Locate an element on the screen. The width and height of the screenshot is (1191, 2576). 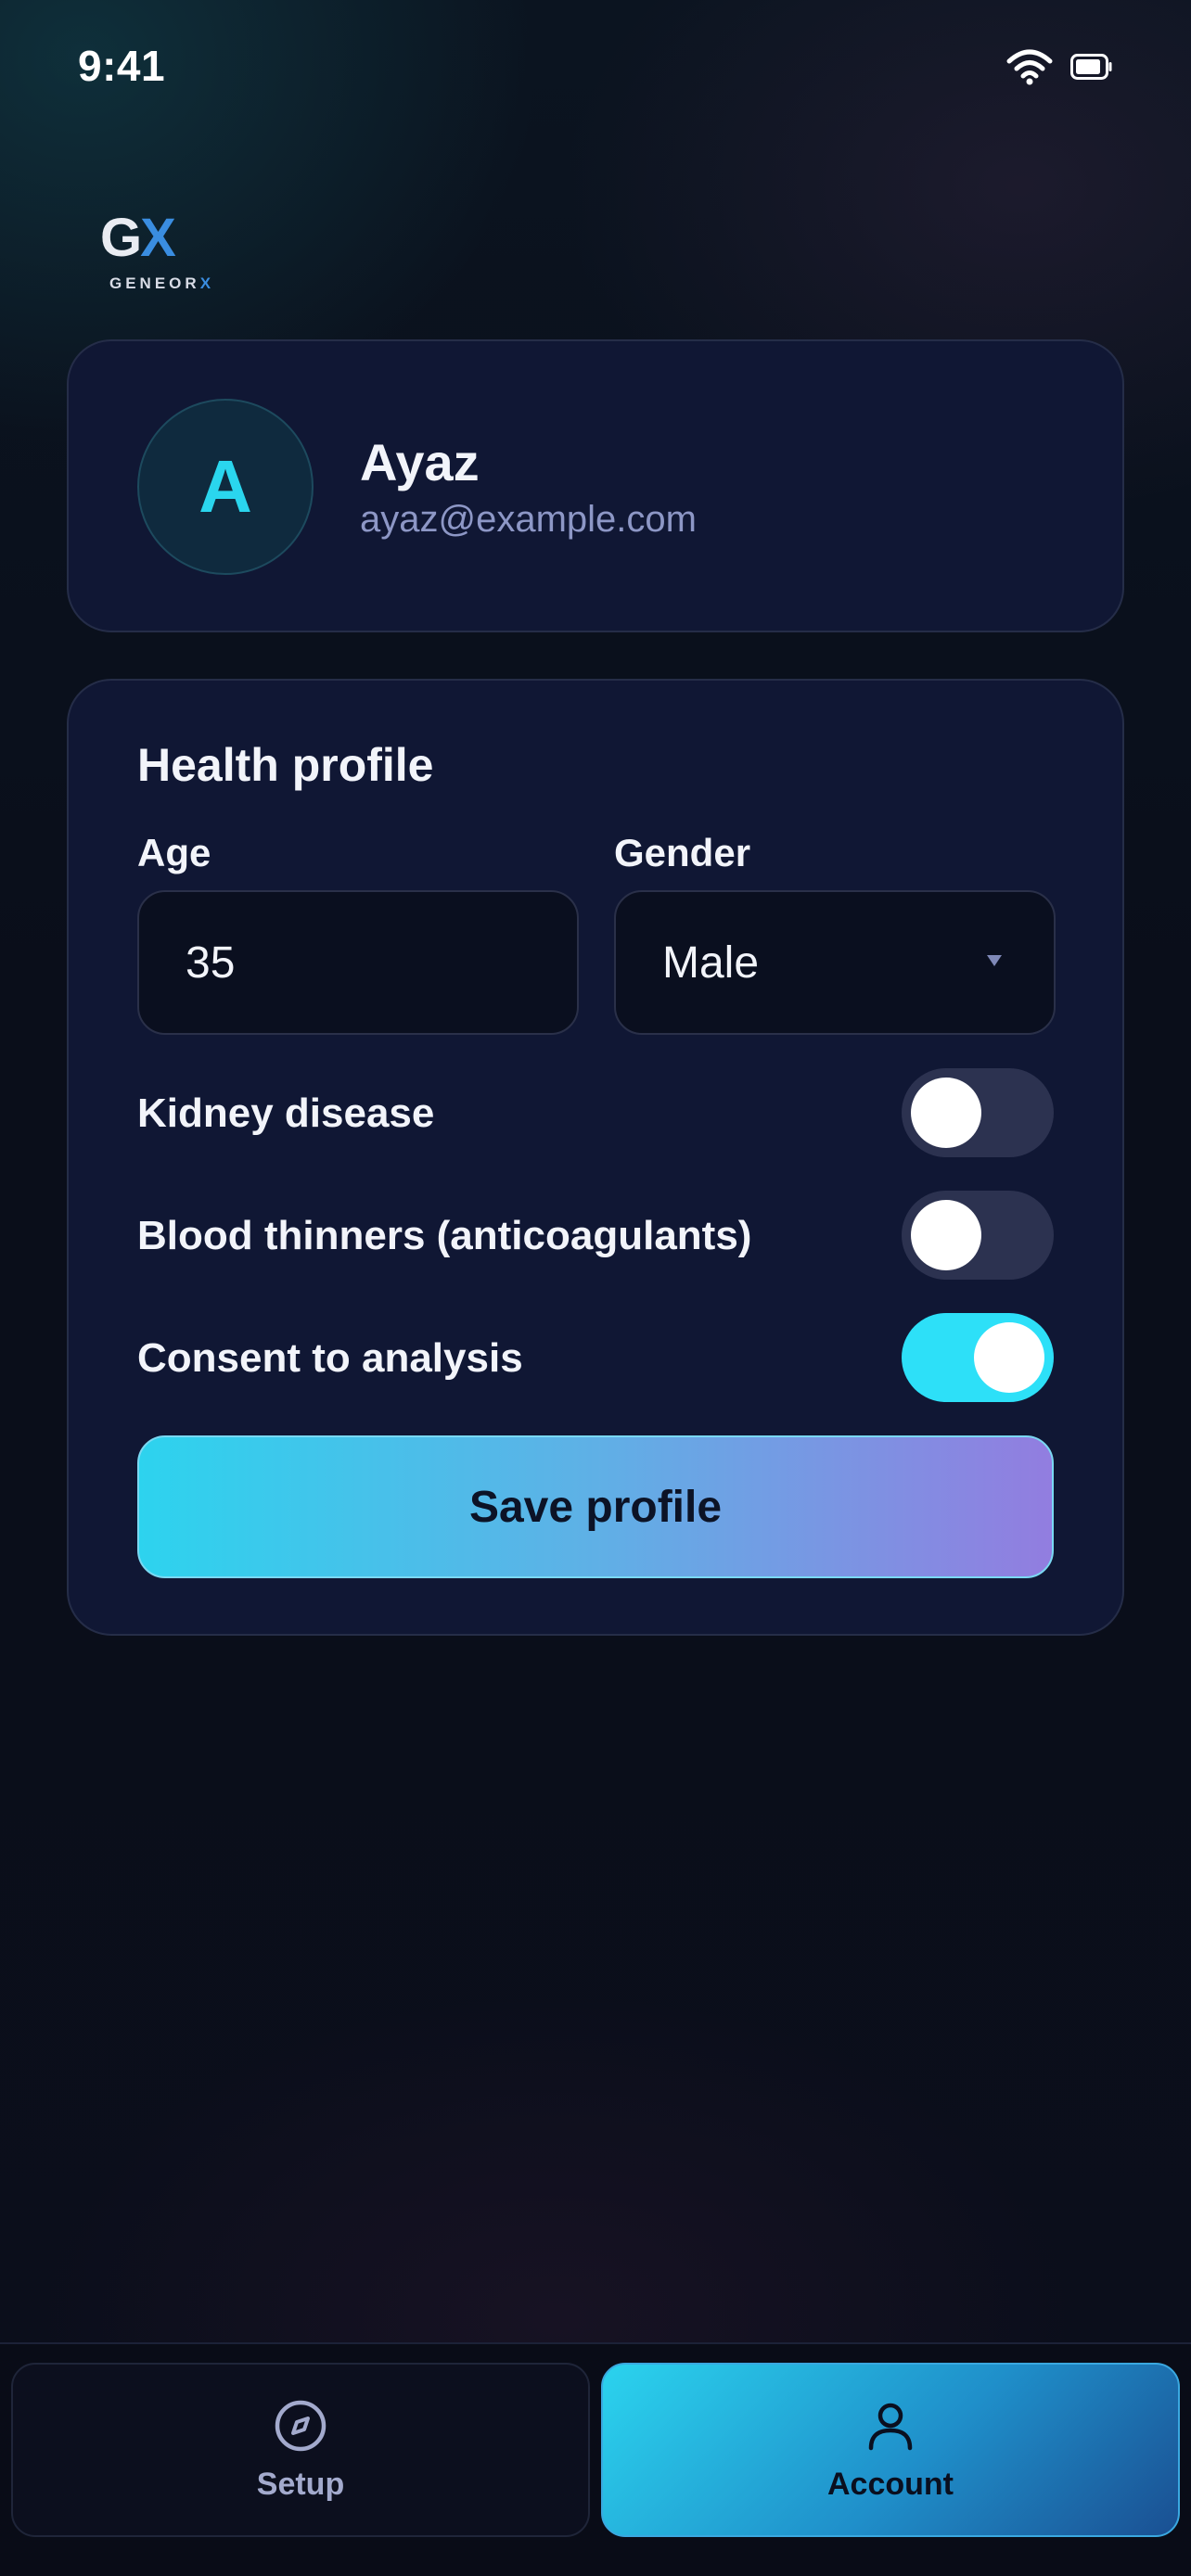
tab-setup: Setup is located at coordinates (300, 2450).